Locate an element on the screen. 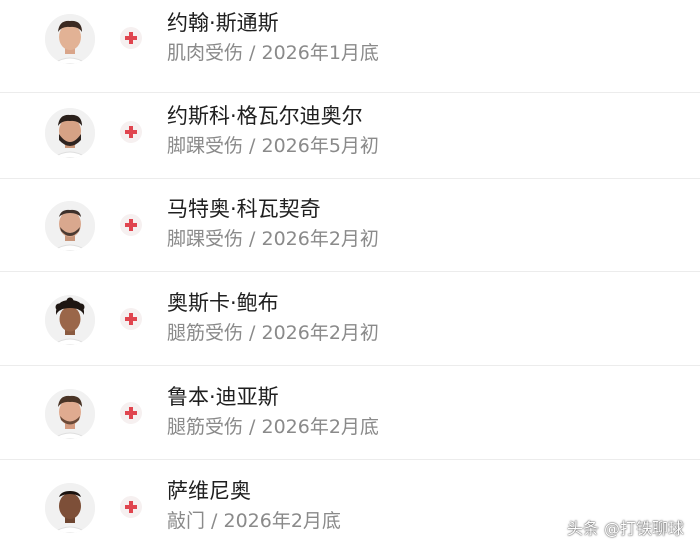  player-name: 奥斯卡·鲍布 is located at coordinates (223, 303).